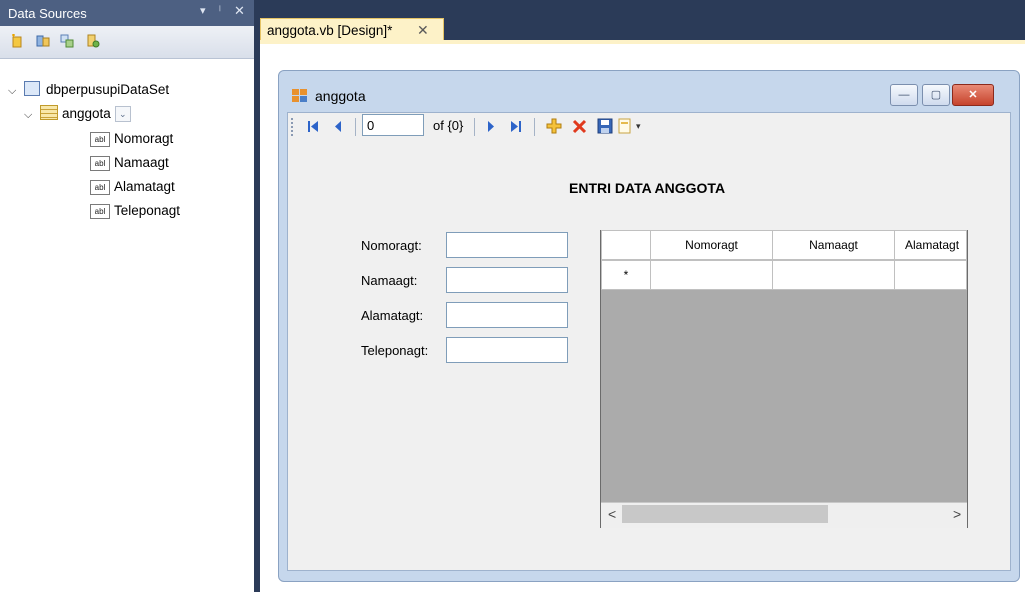  What do you see at coordinates (47, 13) in the screenshot?
I see `data-sources-title: Data Sources` at bounding box center [47, 13].